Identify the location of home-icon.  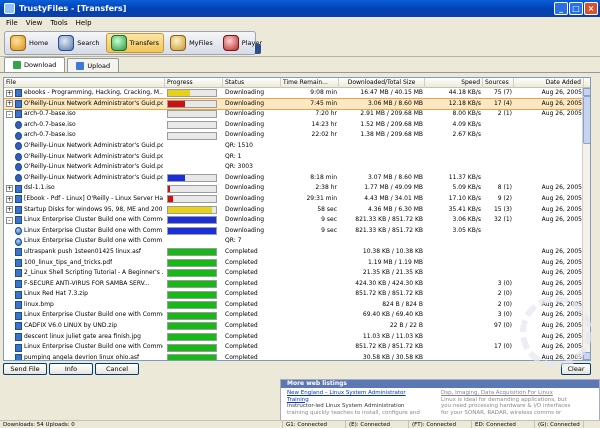
(18, 43).